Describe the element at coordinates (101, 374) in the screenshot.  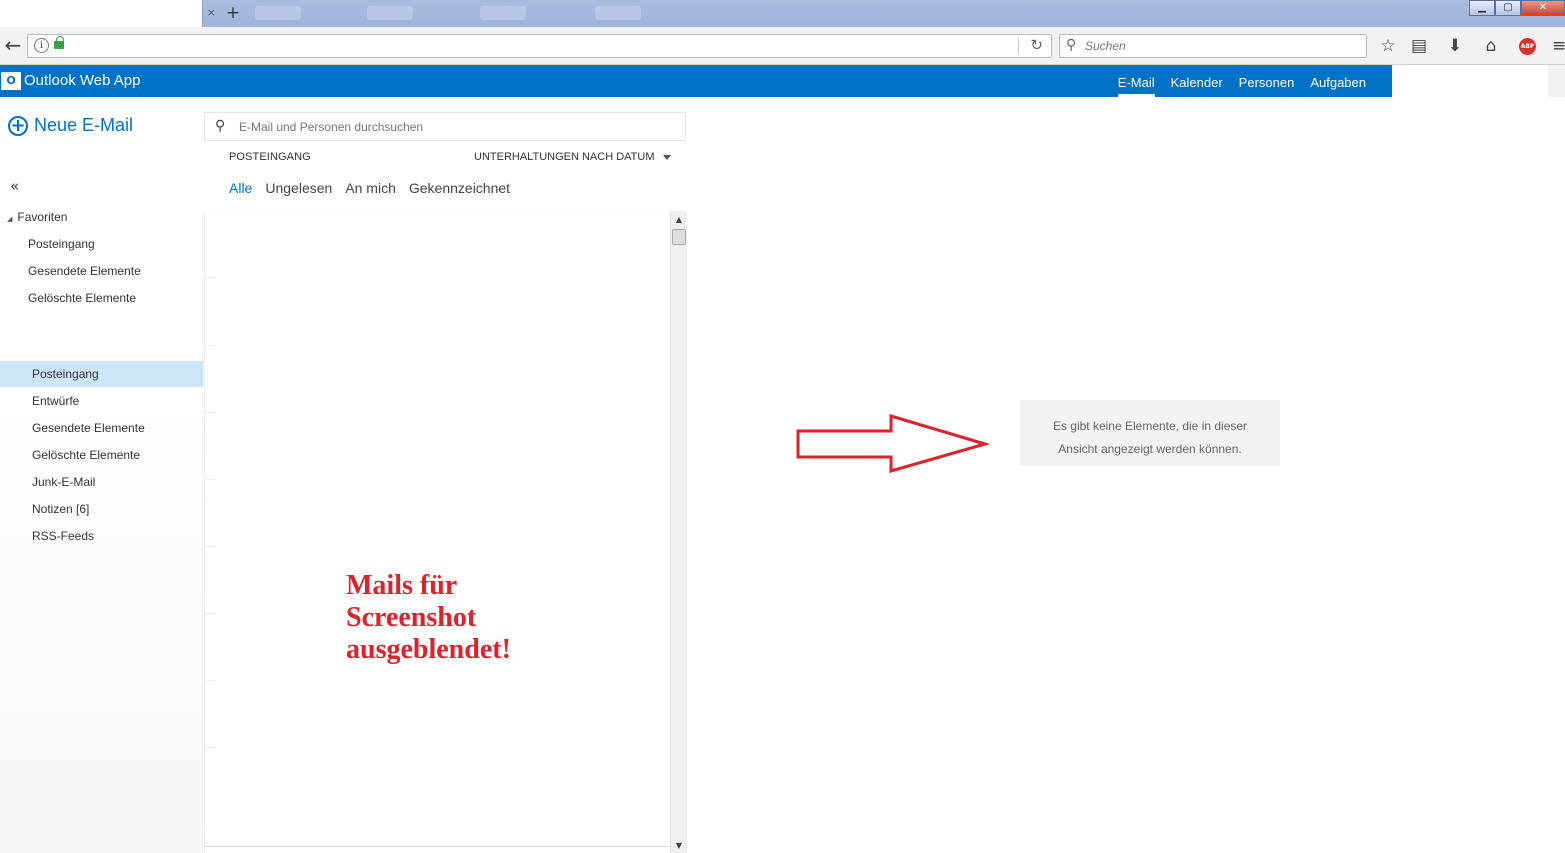
I see `folder-inbox: Posteingang` at that location.